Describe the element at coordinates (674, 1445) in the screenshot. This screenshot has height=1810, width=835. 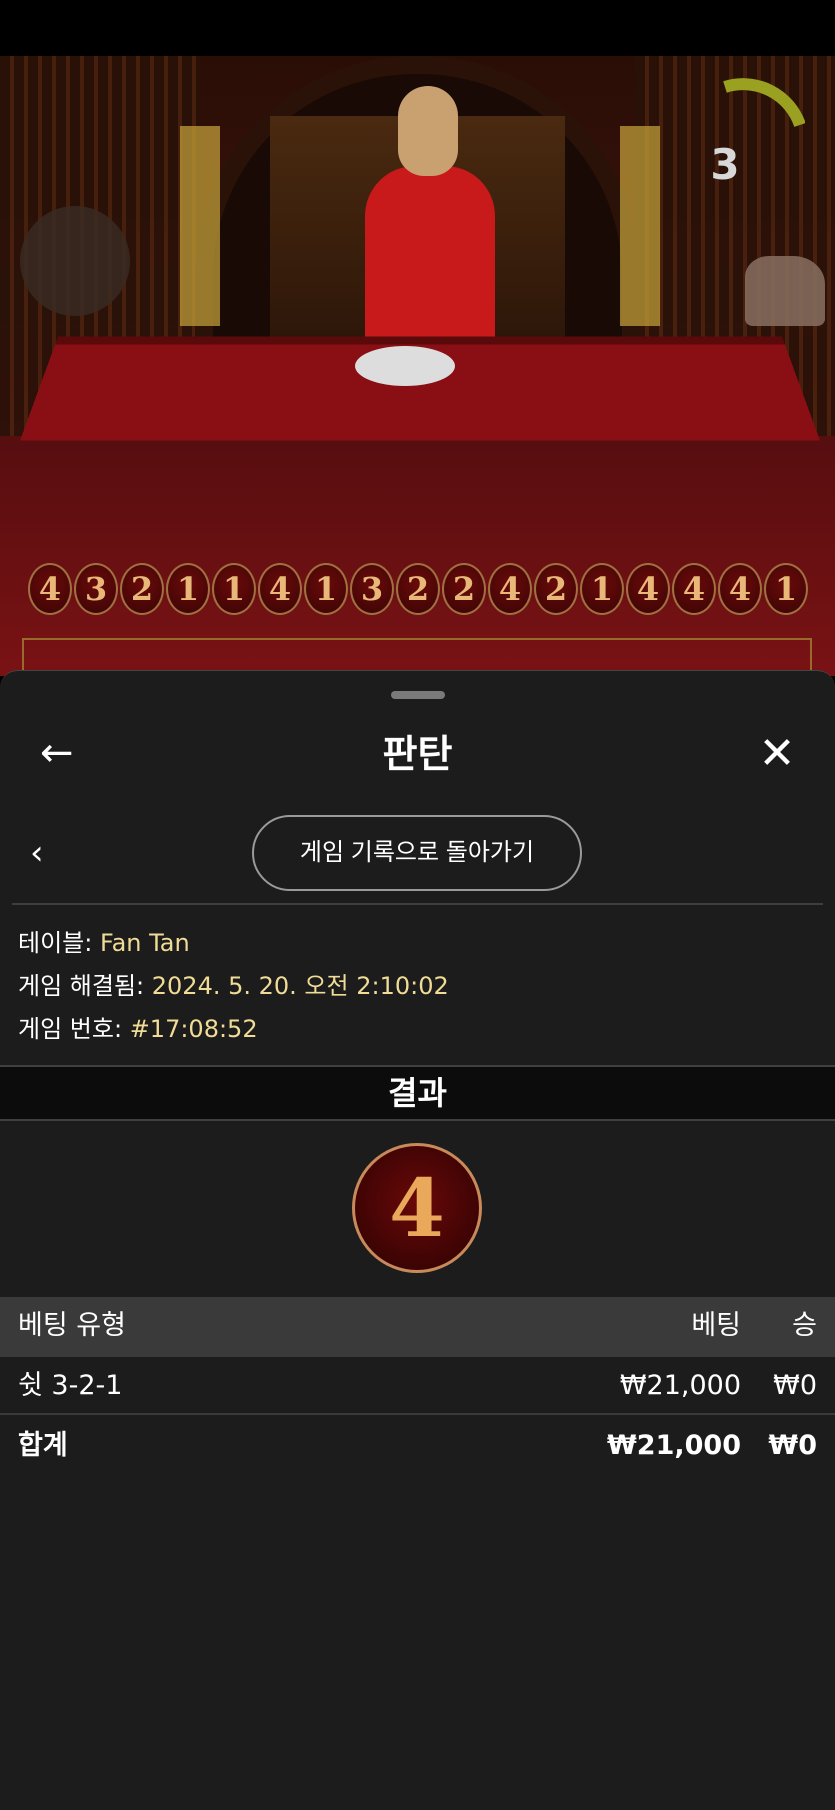
I see `total-bet: ₩21,000` at that location.